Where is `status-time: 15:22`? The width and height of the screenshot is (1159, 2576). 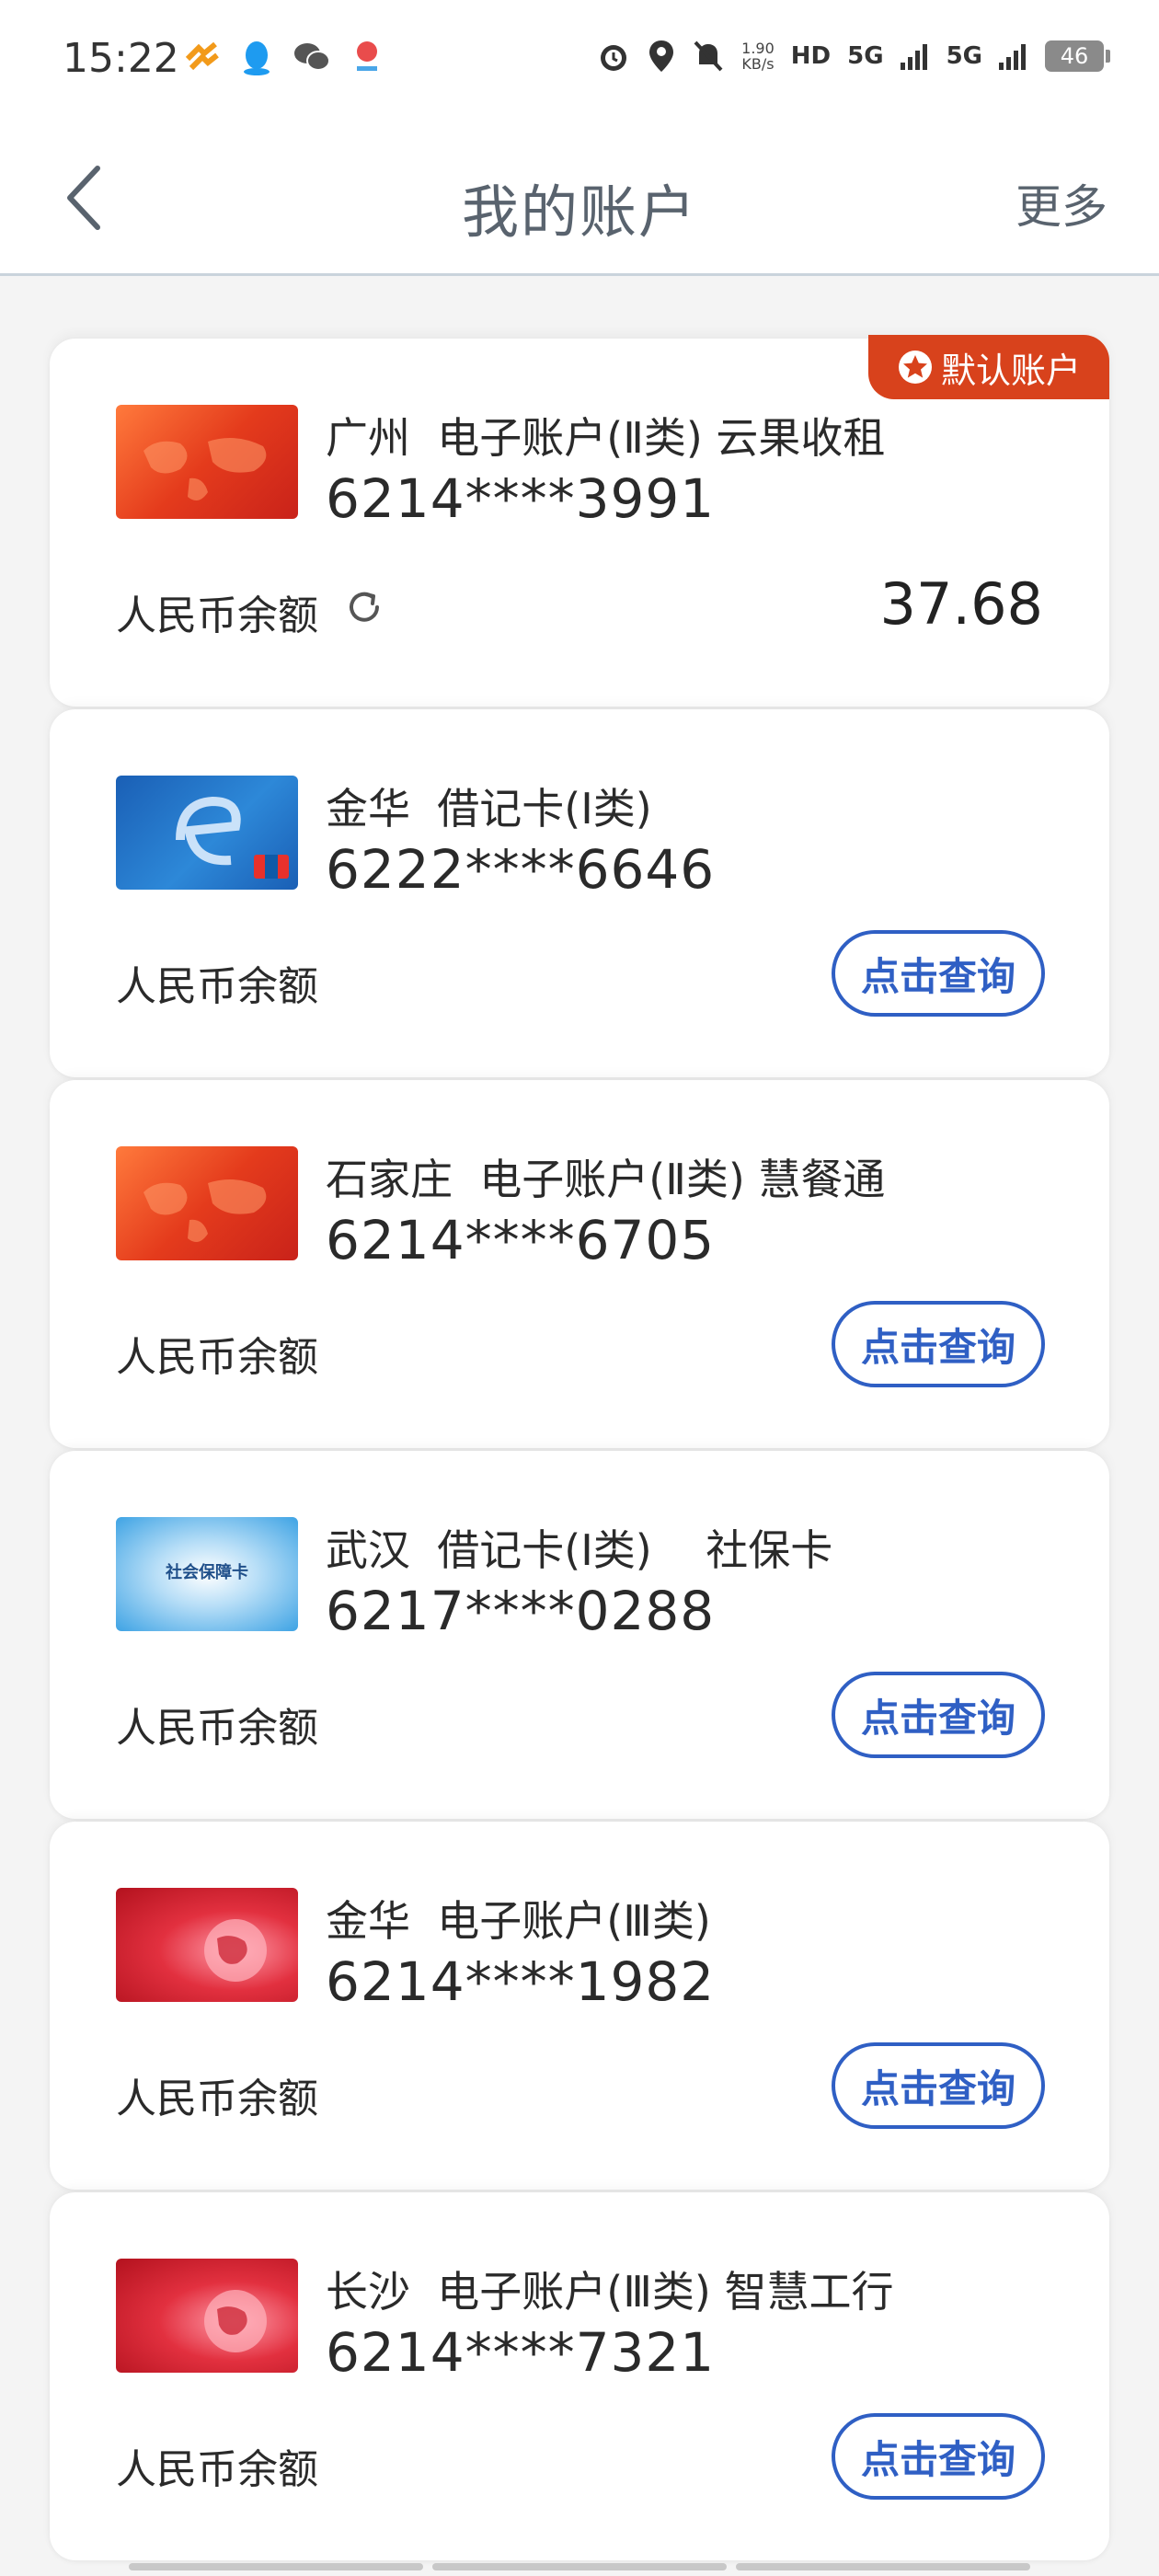 status-time: 15:22 is located at coordinates (121, 58).